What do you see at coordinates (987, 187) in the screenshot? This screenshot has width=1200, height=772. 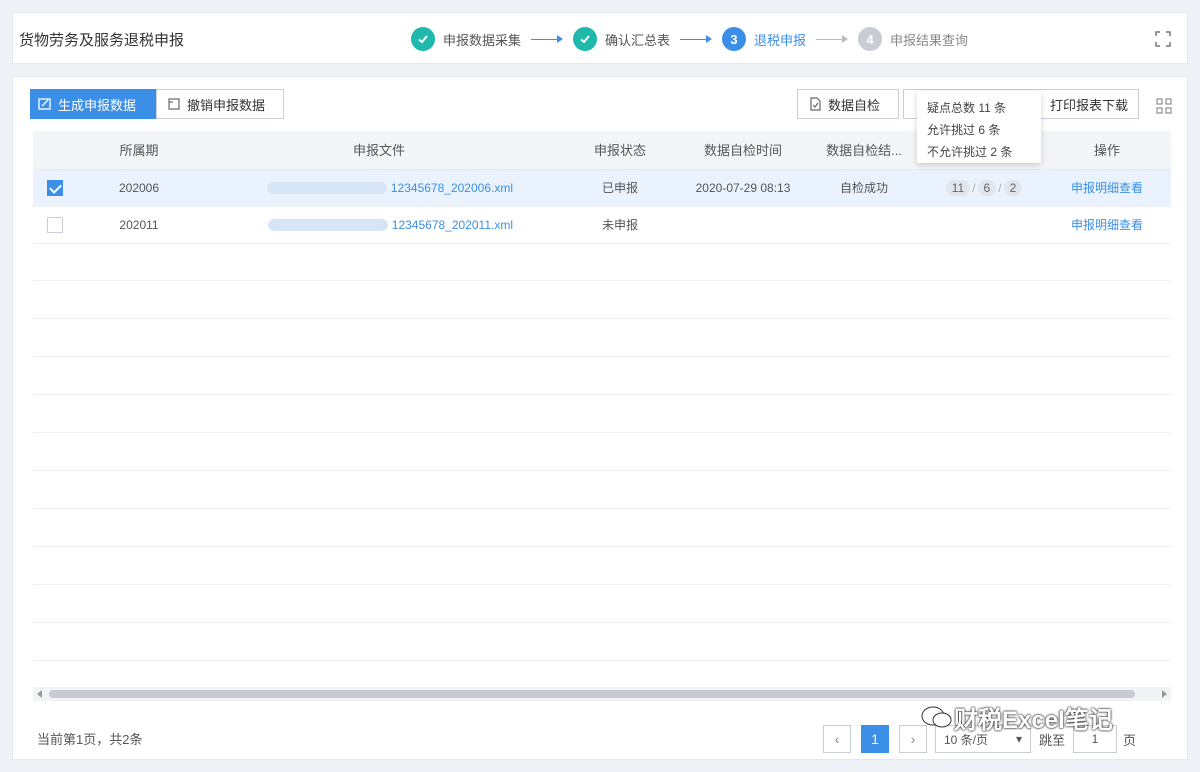 I see `count-allowed: 6` at bounding box center [987, 187].